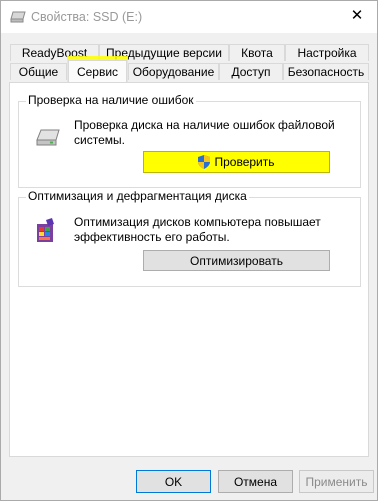 The height and width of the screenshot is (501, 378). What do you see at coordinates (111, 100) in the screenshot?
I see `error-check-title: Проверка на наличие ошибок` at bounding box center [111, 100].